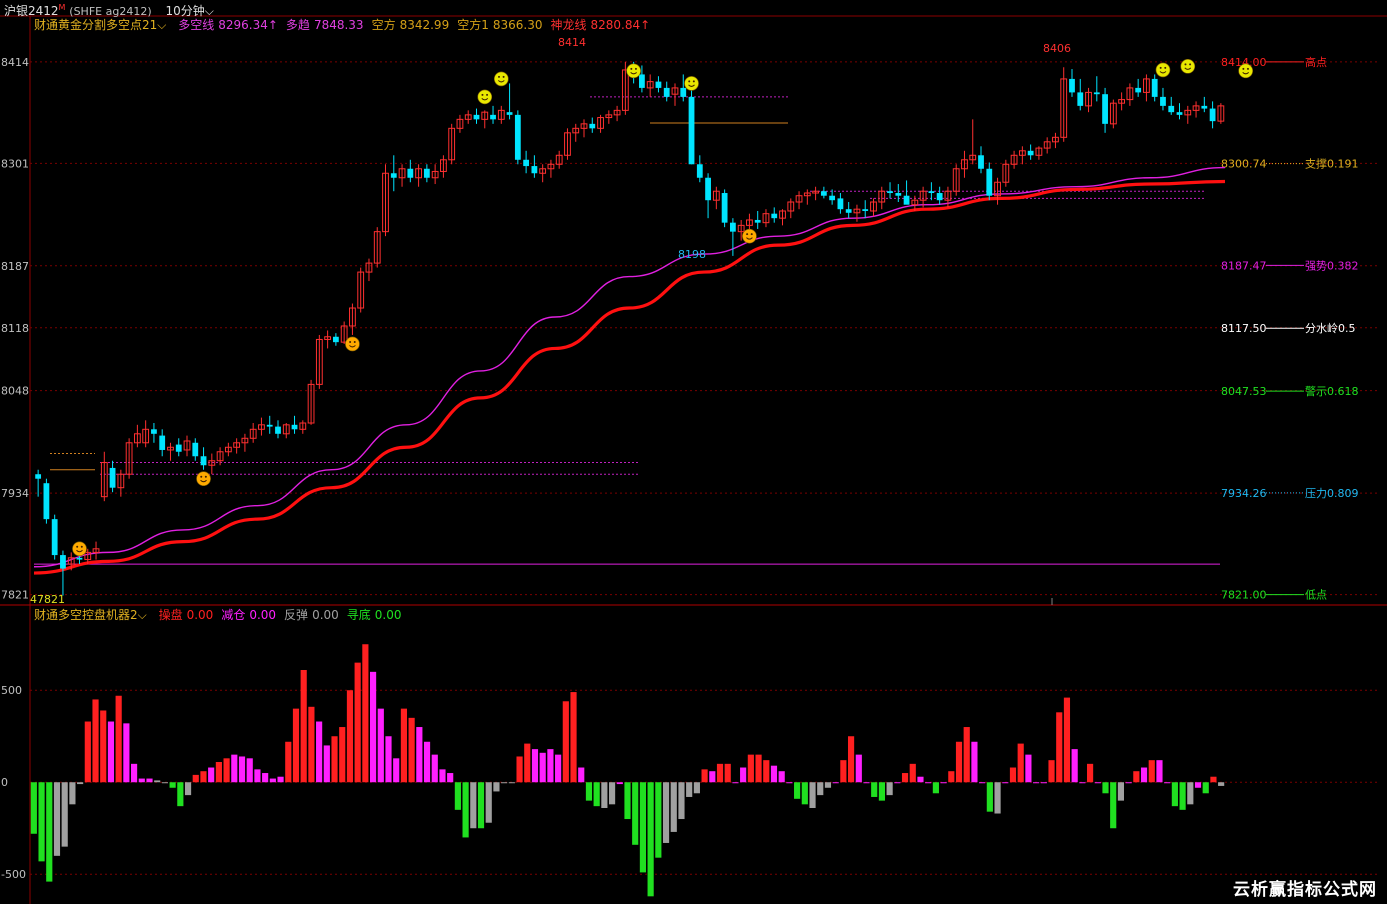 The height and width of the screenshot is (904, 1387). Describe the element at coordinates (4, 782) in the screenshot. I see `sub-y-tick-label: 0` at that location.